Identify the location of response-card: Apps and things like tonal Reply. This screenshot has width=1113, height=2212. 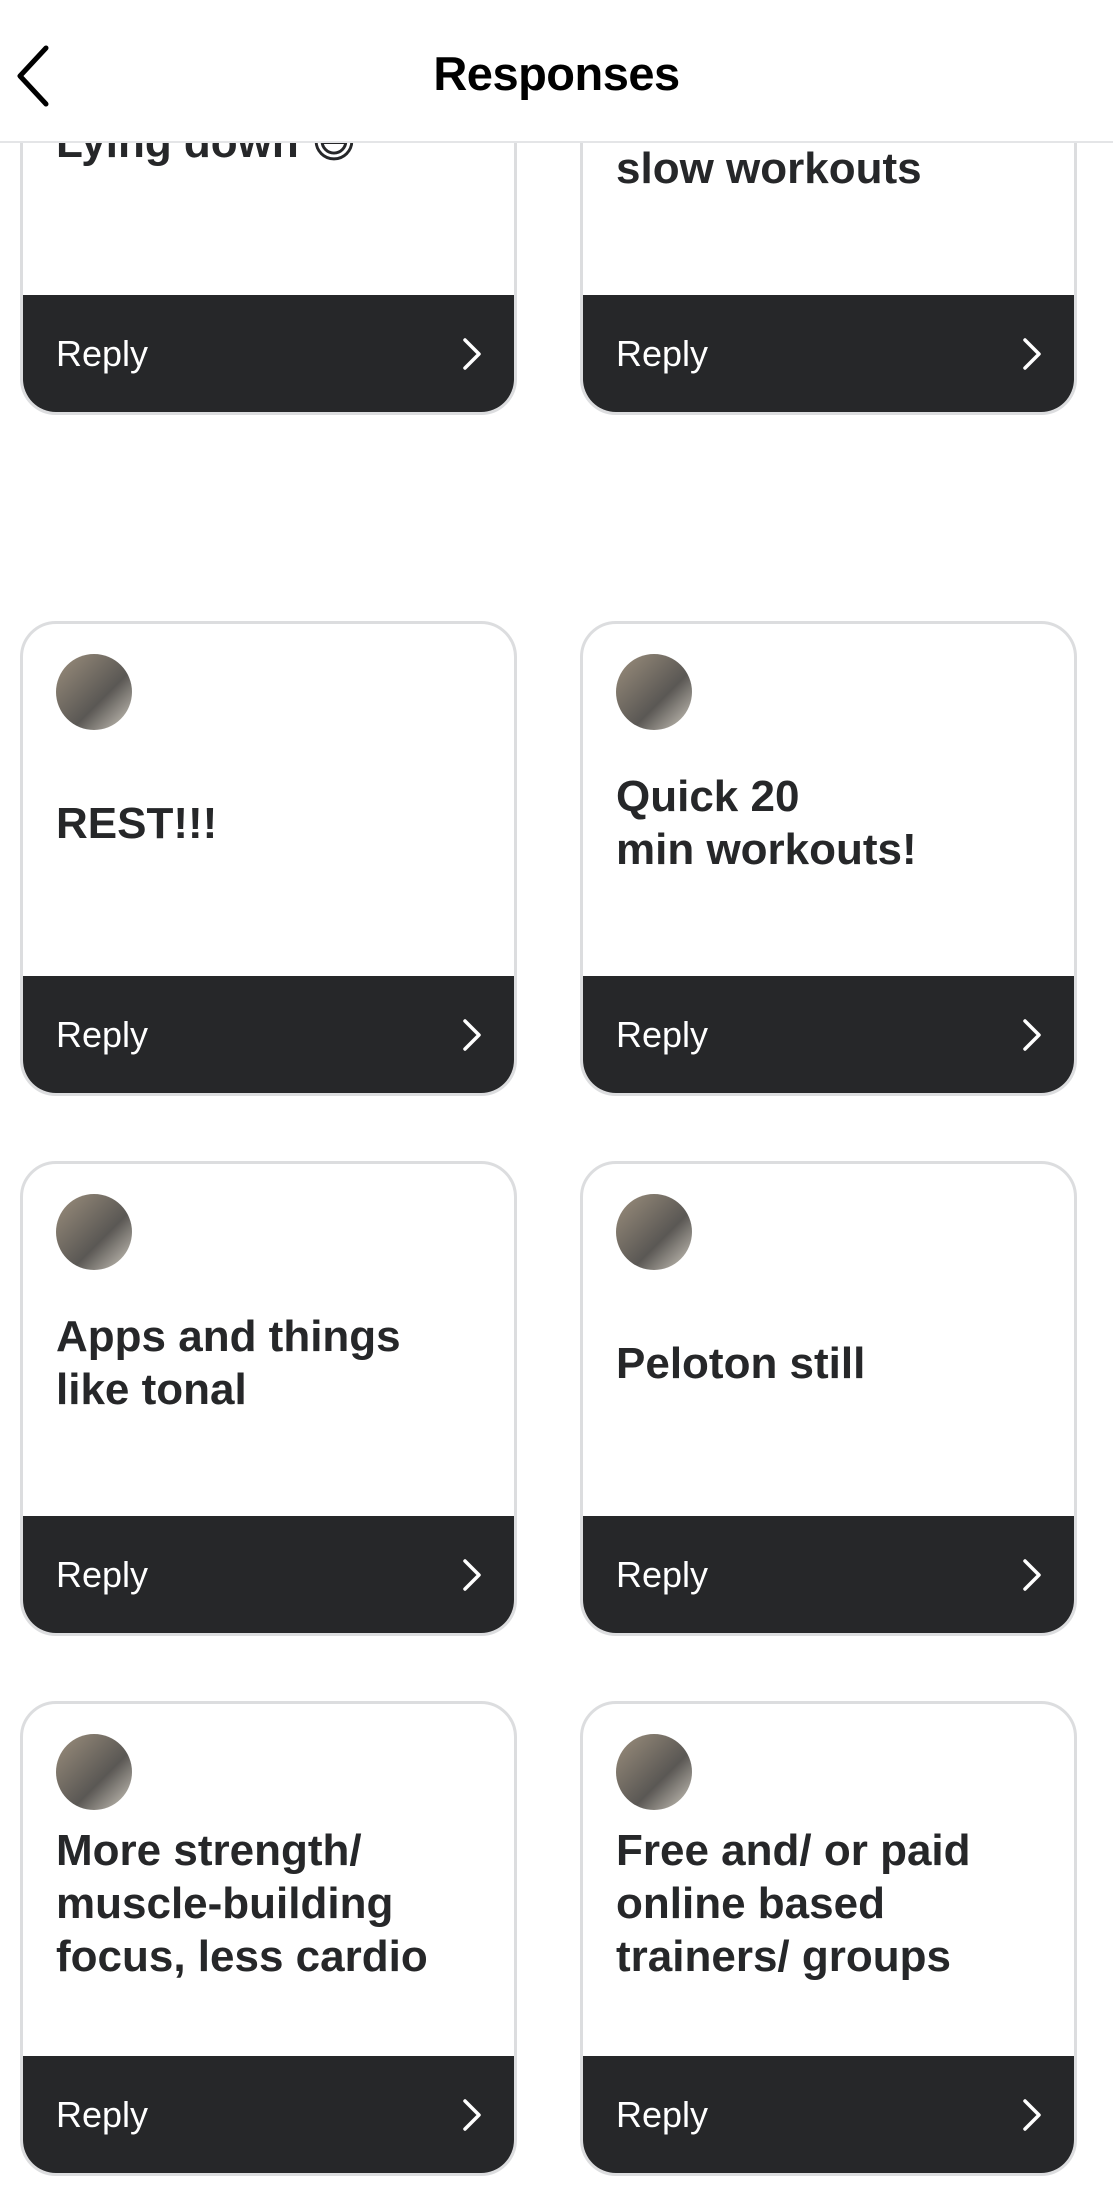
(268, 1398).